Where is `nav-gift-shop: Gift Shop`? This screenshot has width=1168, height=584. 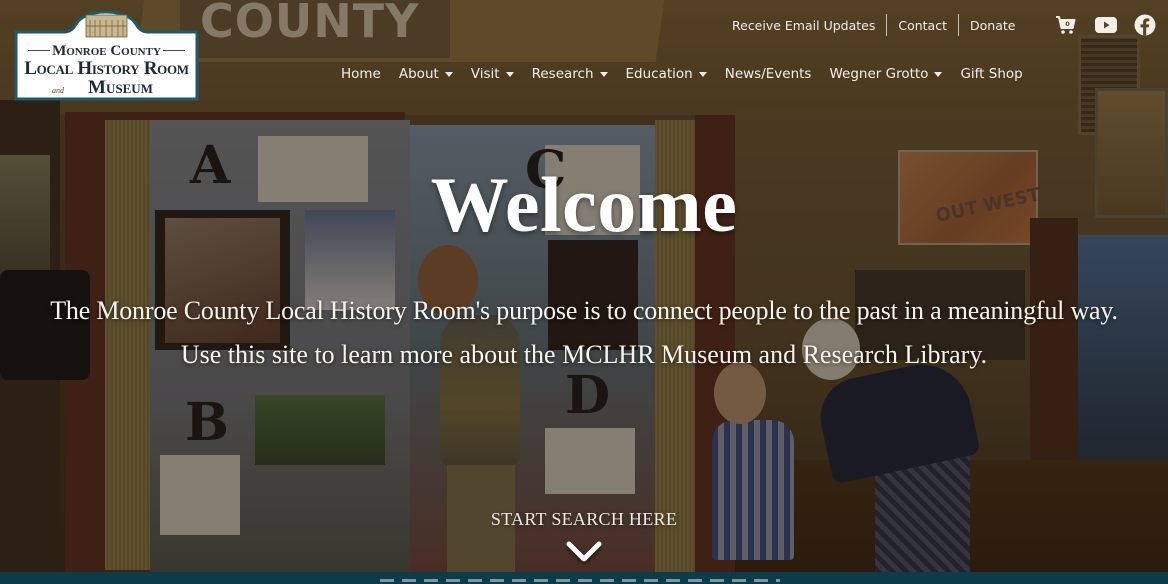
nav-gift-shop: Gift Shop is located at coordinates (991, 74).